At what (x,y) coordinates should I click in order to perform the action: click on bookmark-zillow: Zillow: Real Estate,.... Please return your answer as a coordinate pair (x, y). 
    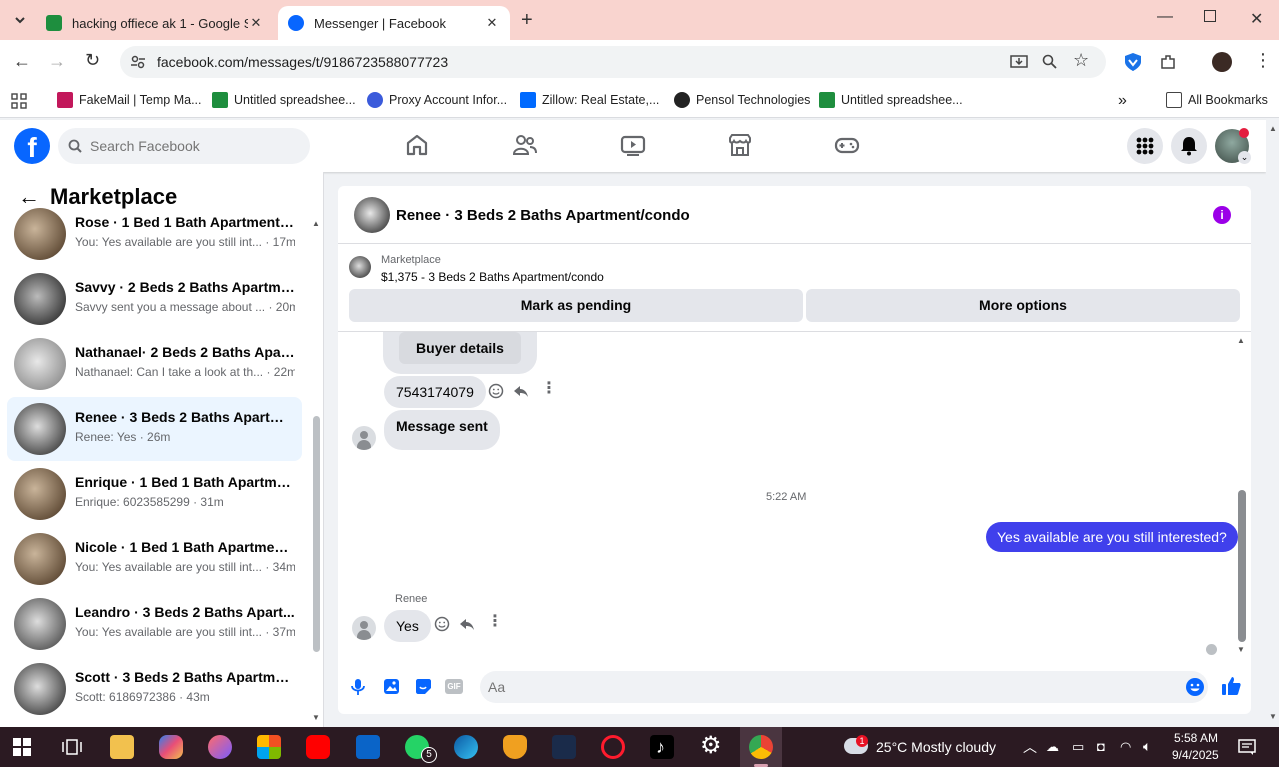
    Looking at the image, I should click on (589, 100).